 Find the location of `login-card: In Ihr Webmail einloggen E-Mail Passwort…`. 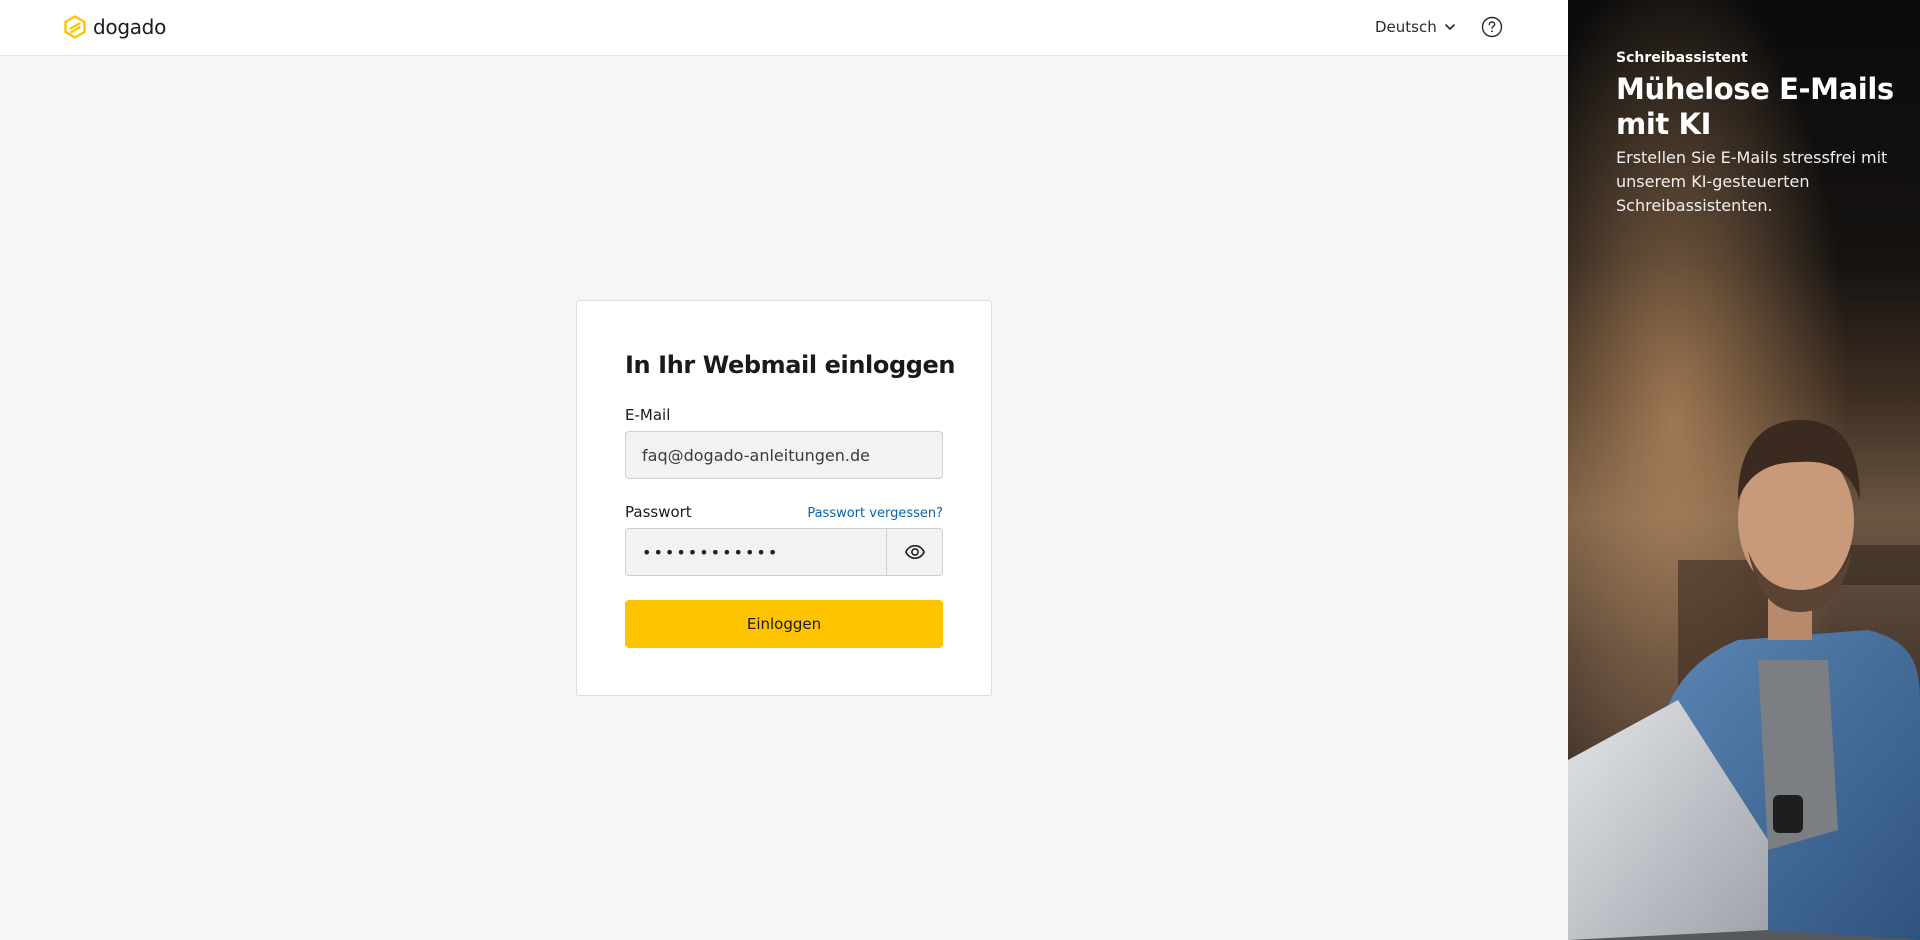

login-card: In Ihr Webmail einloggen E-Mail Passwort… is located at coordinates (784, 498).